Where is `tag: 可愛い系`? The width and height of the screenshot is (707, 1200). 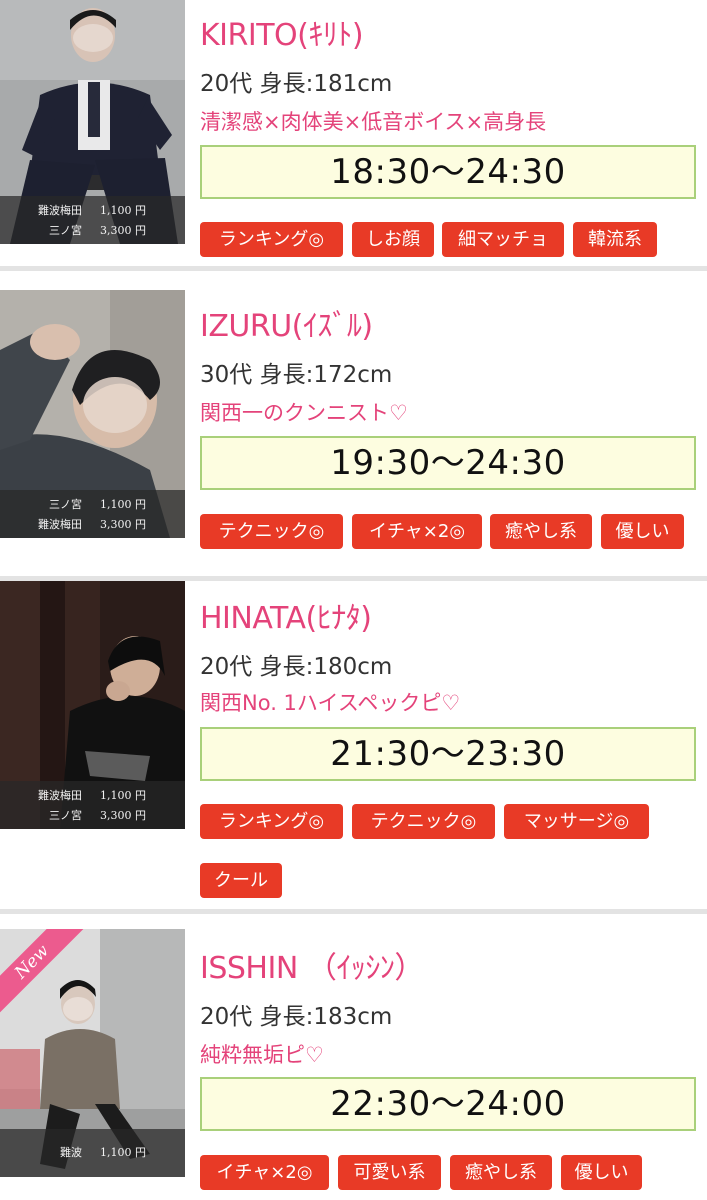
tag: 可愛い系 is located at coordinates (389, 1172).